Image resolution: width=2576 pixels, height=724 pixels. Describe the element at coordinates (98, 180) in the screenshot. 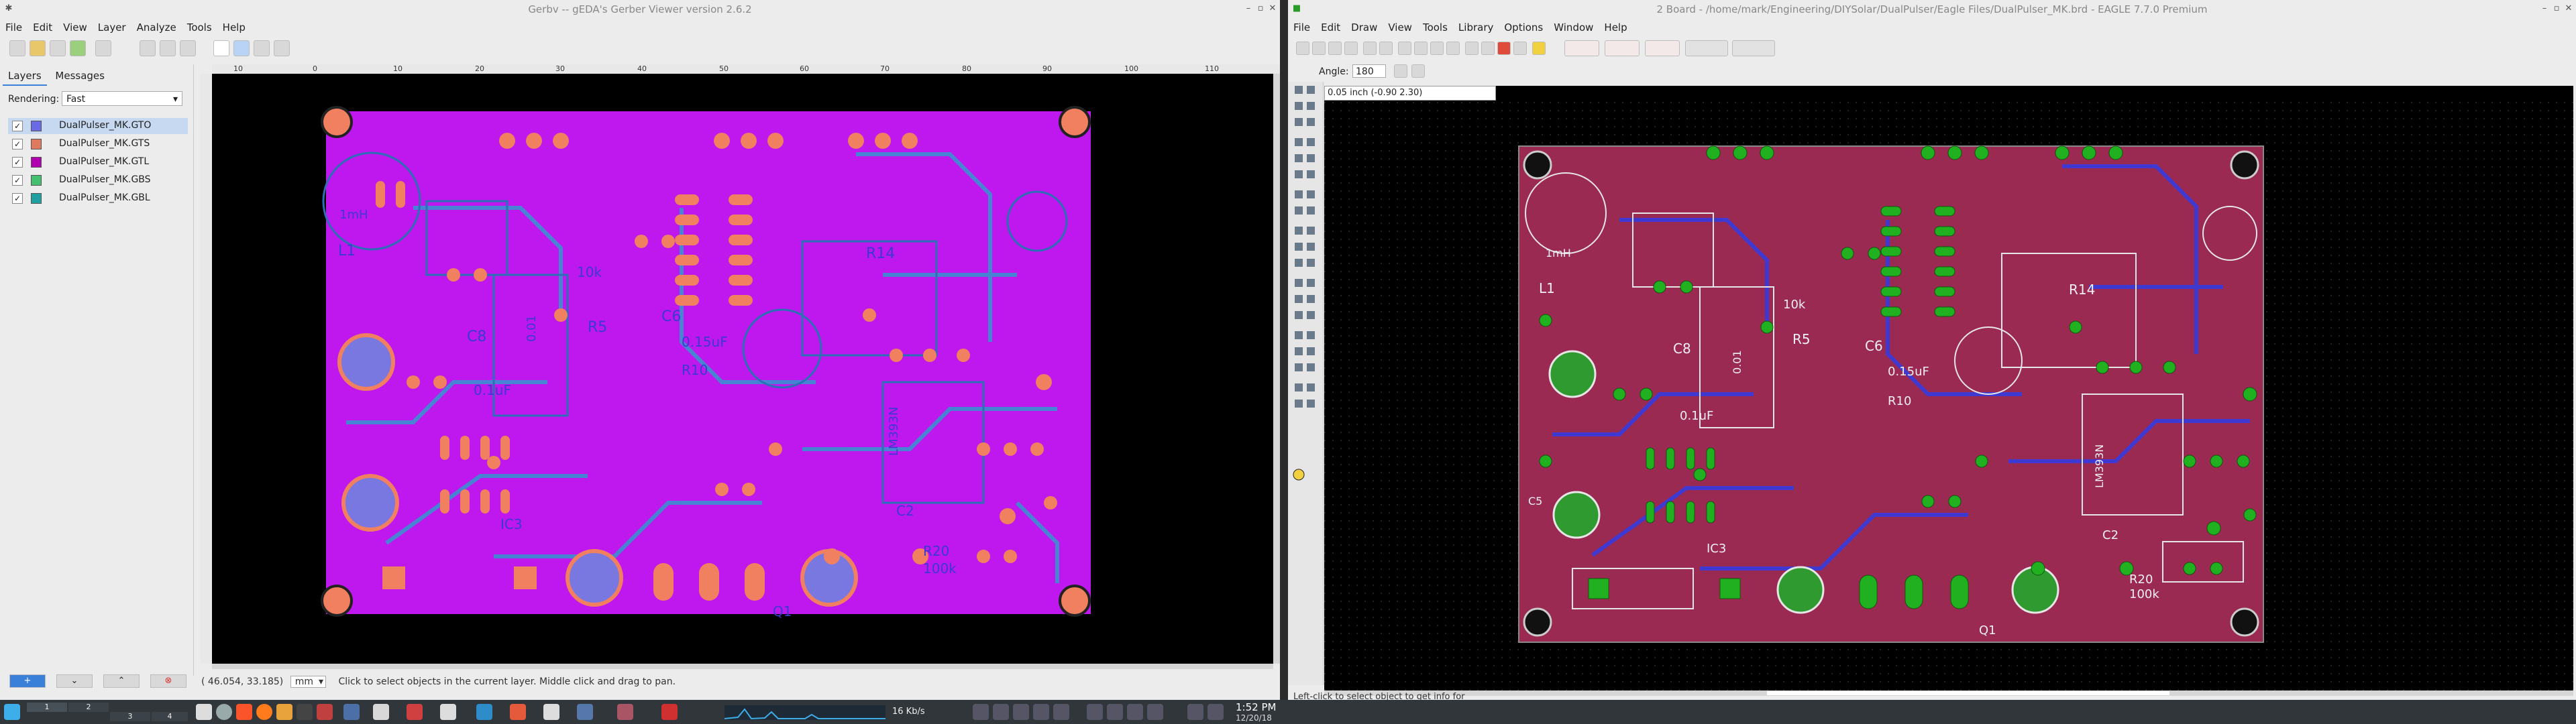

I see `layer-row-gbs: ✓ DualPulser_MK.GBS` at that location.